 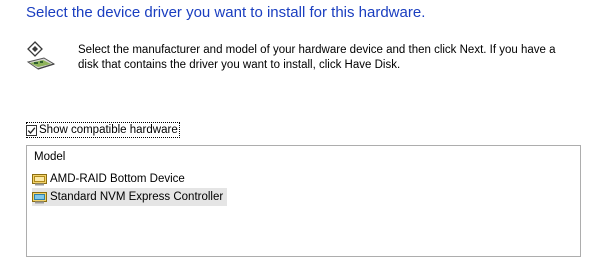 I want to click on list-item-selected: Standard NVM Express Controller, so click(x=130, y=197).